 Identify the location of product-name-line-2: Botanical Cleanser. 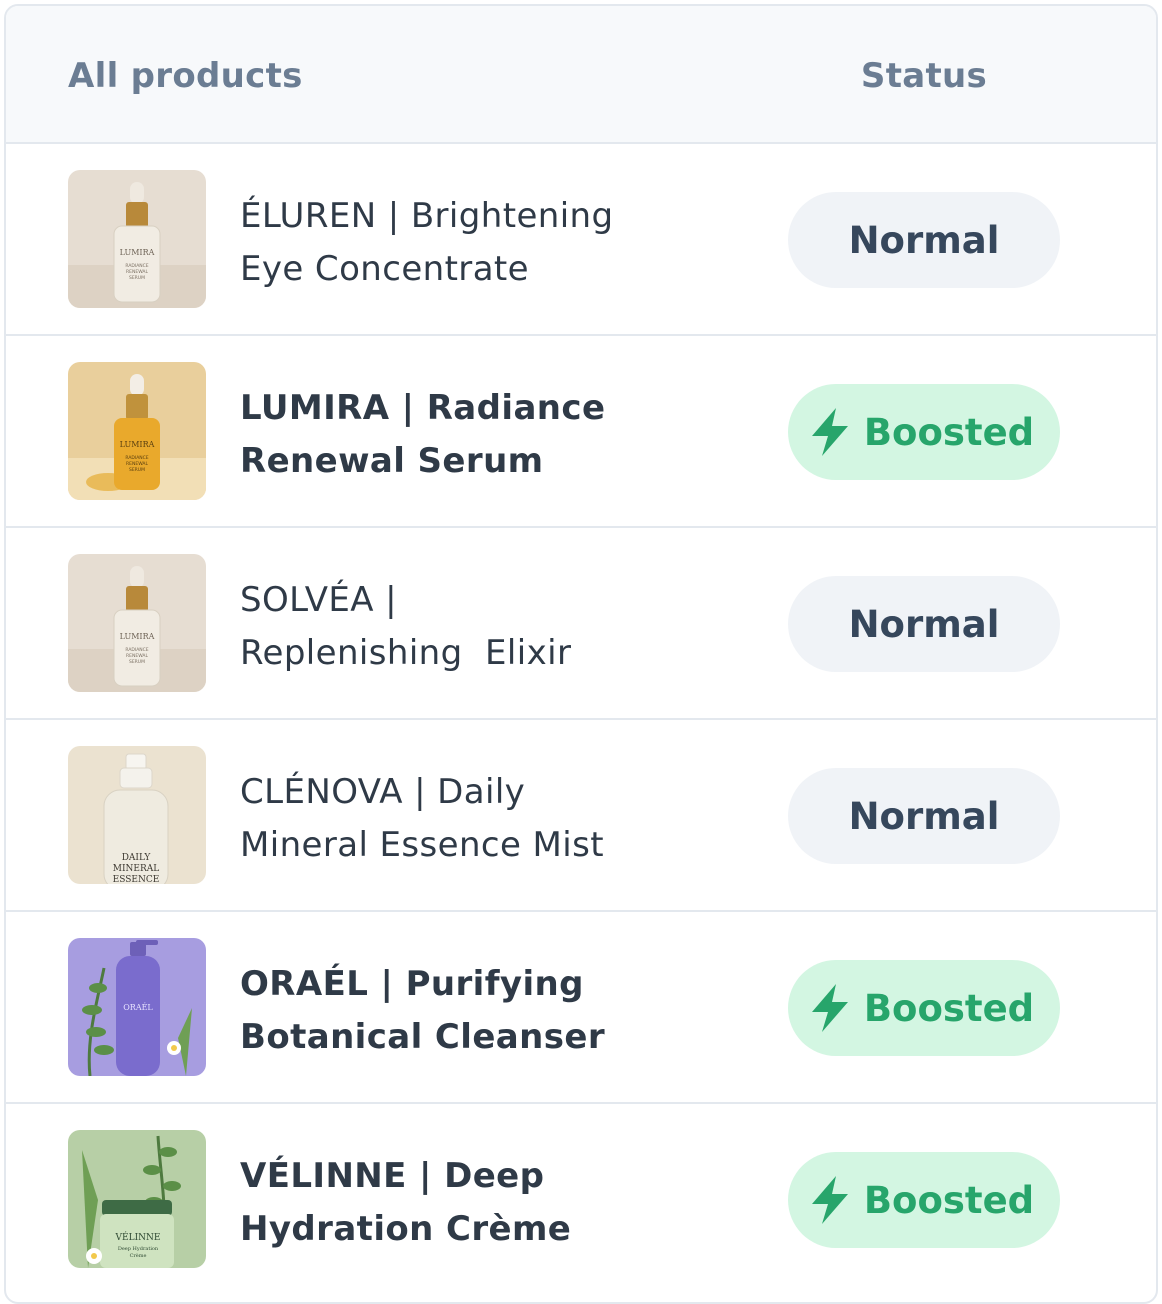
(422, 1037).